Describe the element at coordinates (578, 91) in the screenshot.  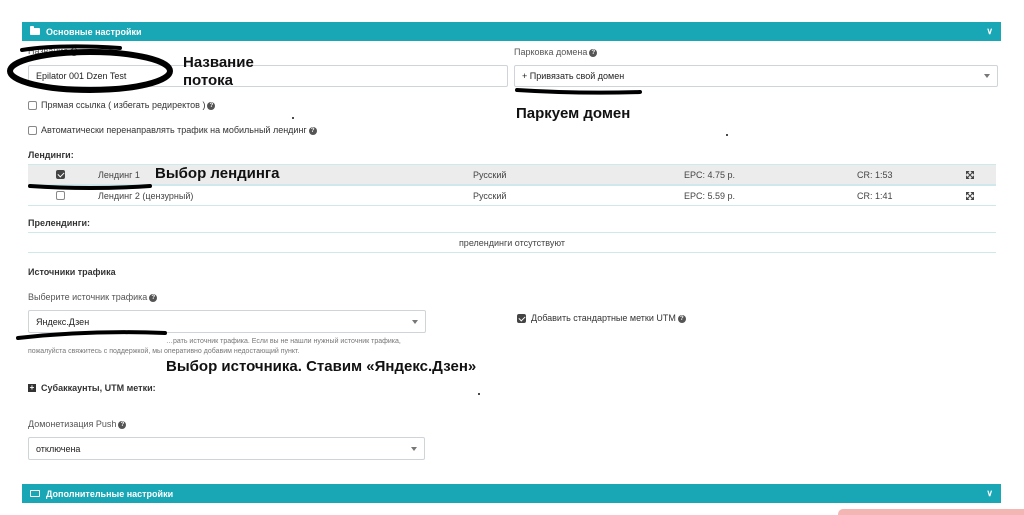
I see `domain-underline-scribble` at that location.